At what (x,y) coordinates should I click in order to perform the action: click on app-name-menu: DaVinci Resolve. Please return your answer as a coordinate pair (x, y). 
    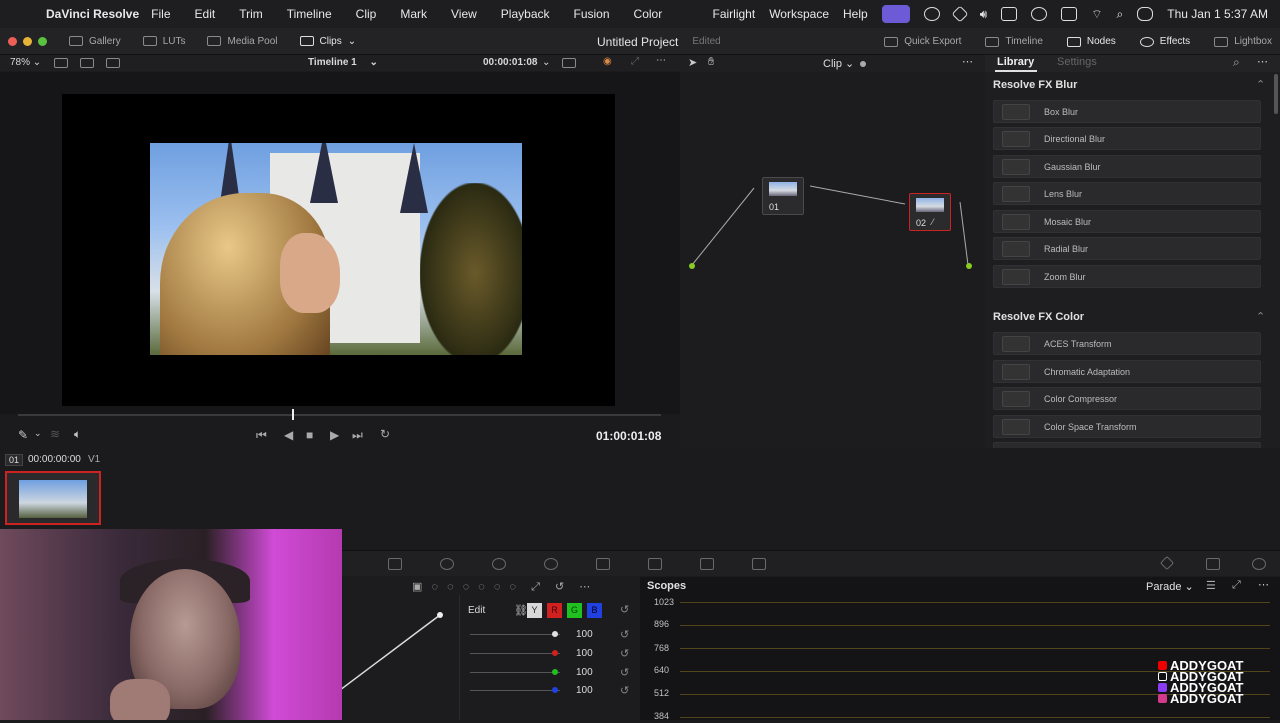
    Looking at the image, I should click on (92, 14).